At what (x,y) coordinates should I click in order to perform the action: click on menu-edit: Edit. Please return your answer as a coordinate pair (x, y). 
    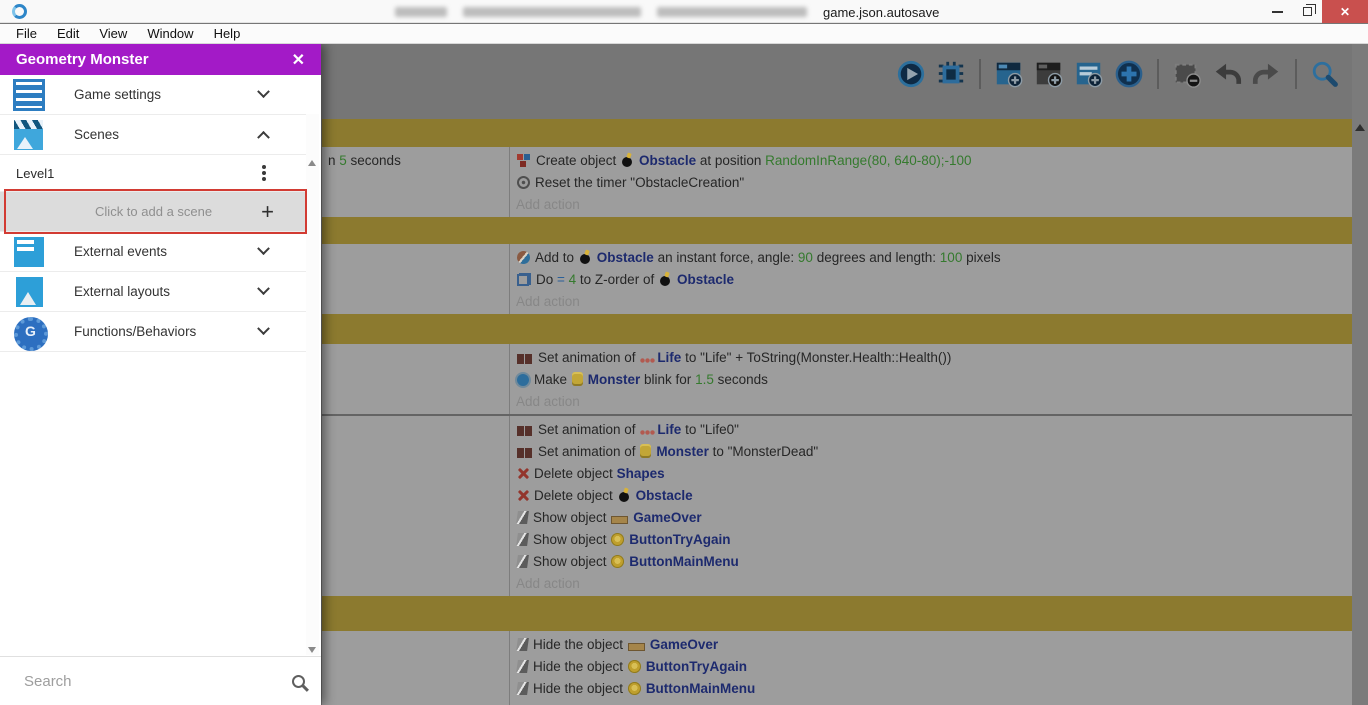
    Looking at the image, I should click on (68, 33).